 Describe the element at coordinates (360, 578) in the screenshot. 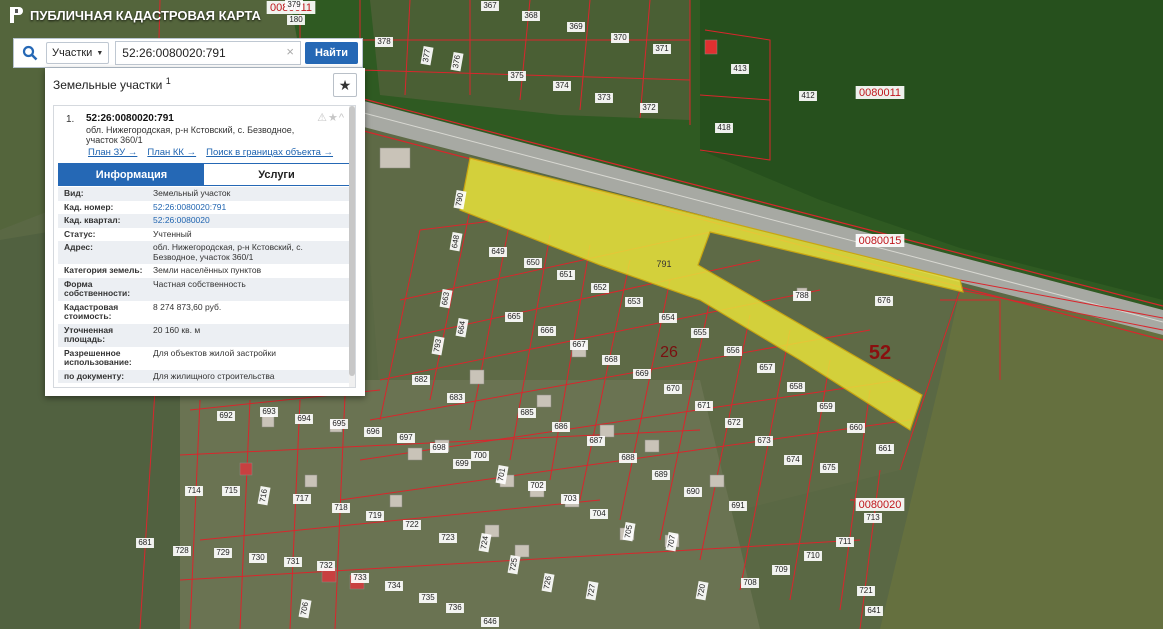

I see `parcel-label: 733` at that location.